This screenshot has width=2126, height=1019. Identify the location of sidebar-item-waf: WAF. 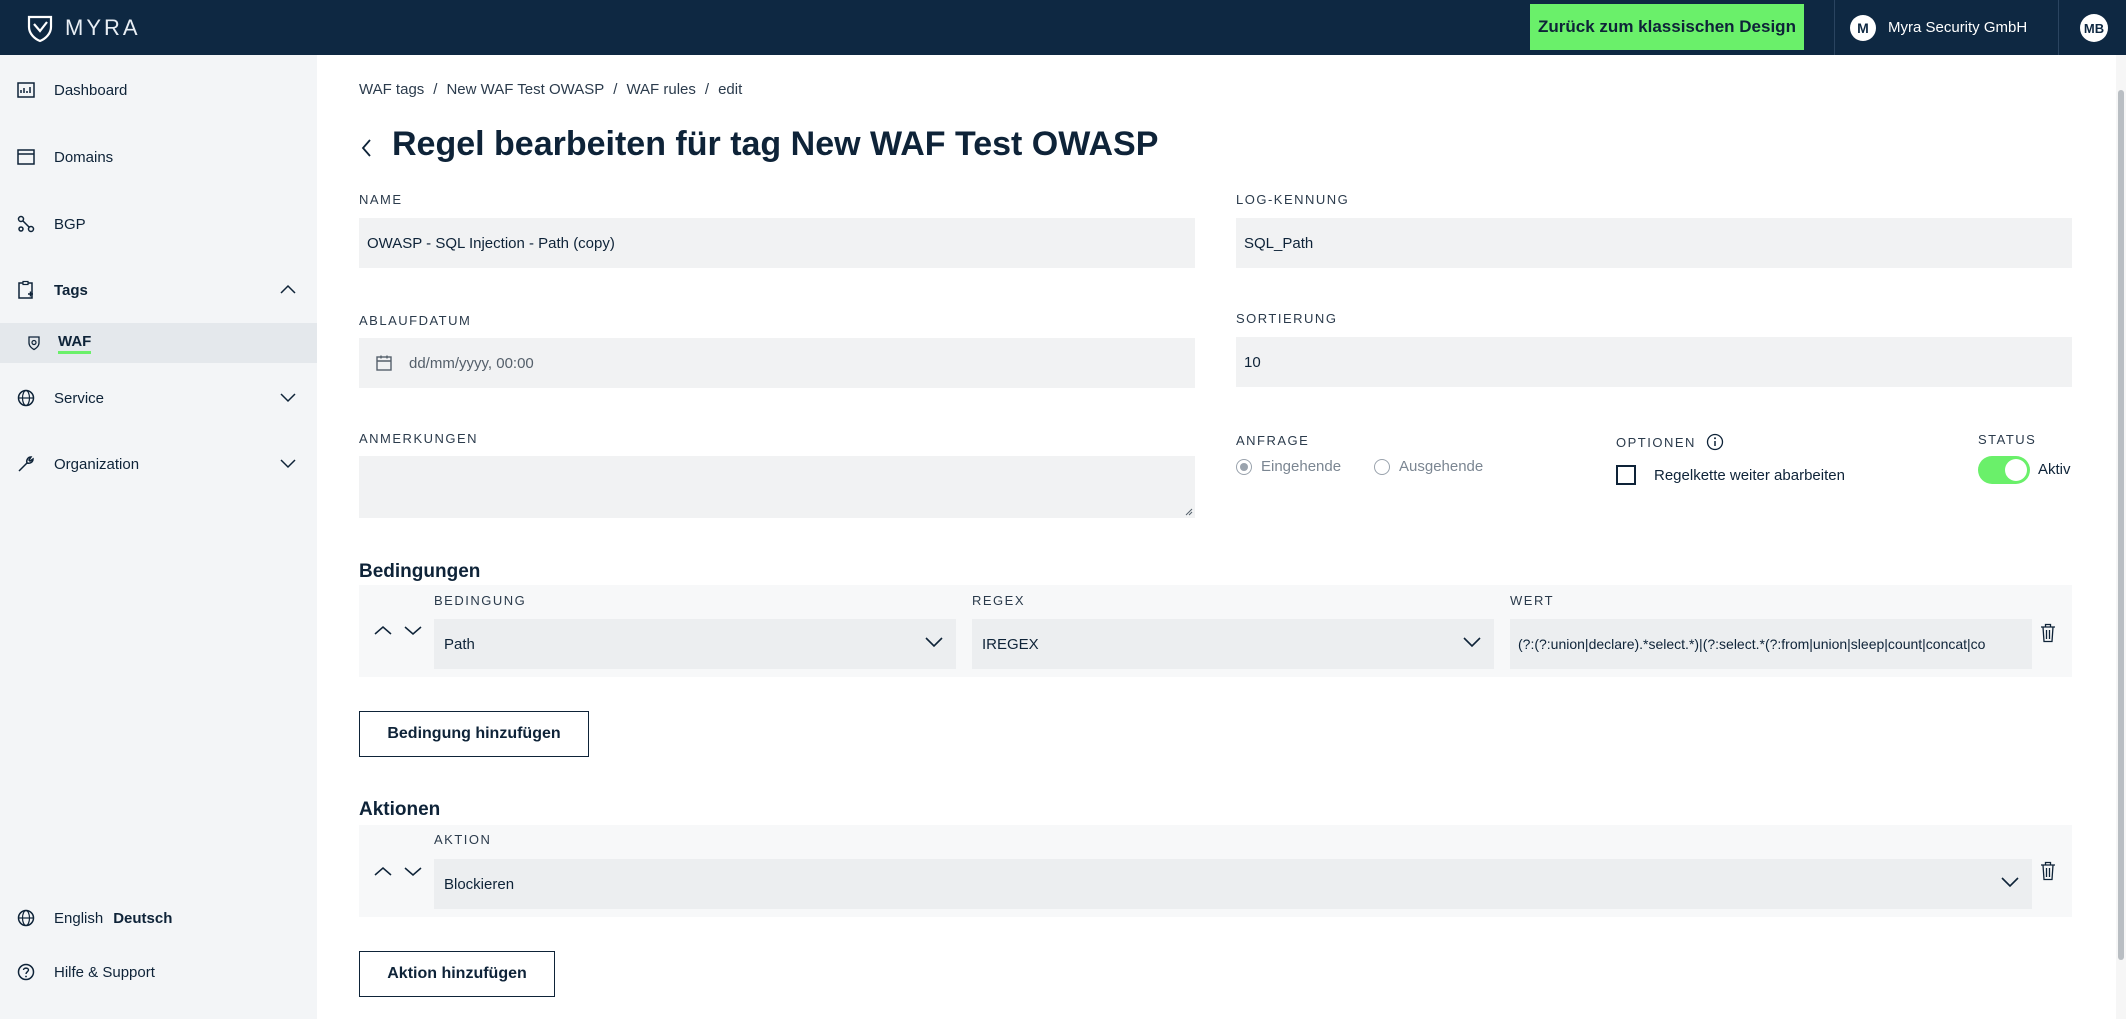
(158, 343).